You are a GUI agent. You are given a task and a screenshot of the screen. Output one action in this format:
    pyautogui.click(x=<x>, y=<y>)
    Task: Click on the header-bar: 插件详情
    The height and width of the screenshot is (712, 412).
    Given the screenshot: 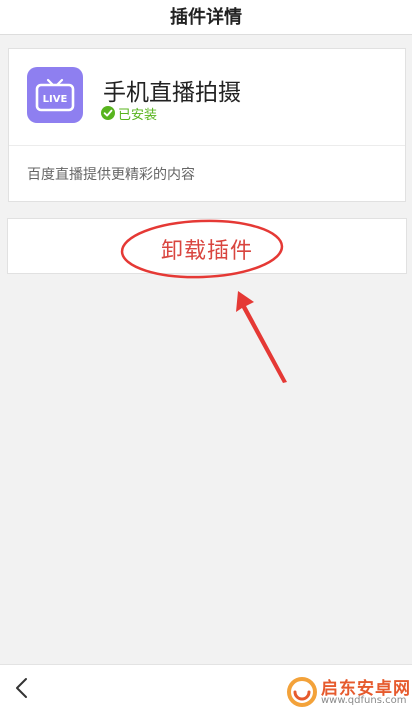 What is the action you would take?
    pyautogui.click(x=206, y=17)
    